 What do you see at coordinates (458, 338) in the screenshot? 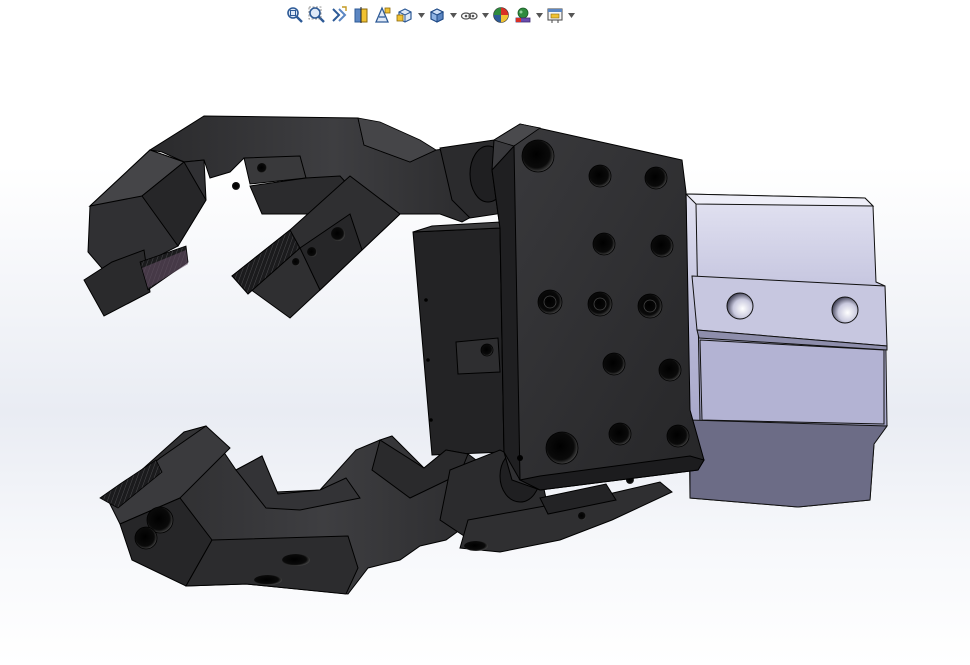
I see `central-guide-block` at bounding box center [458, 338].